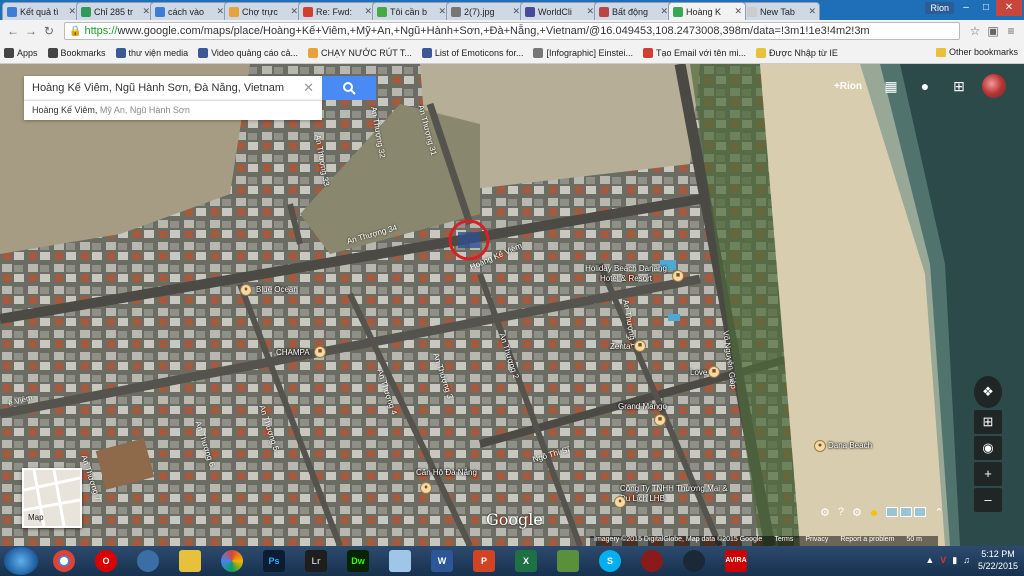 The image size is (1024, 576). I want to click on lightroom-taskbar-icon: Lr, so click(316, 561).